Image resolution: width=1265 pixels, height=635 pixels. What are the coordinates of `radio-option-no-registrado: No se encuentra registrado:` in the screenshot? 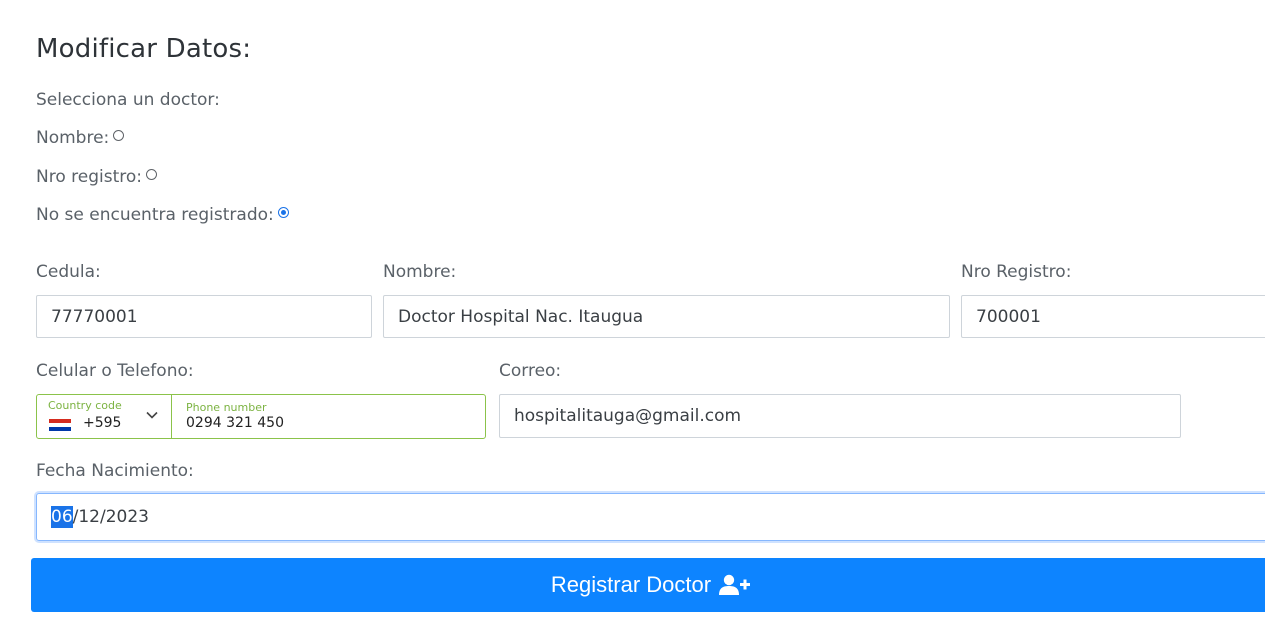 It's located at (162, 215).